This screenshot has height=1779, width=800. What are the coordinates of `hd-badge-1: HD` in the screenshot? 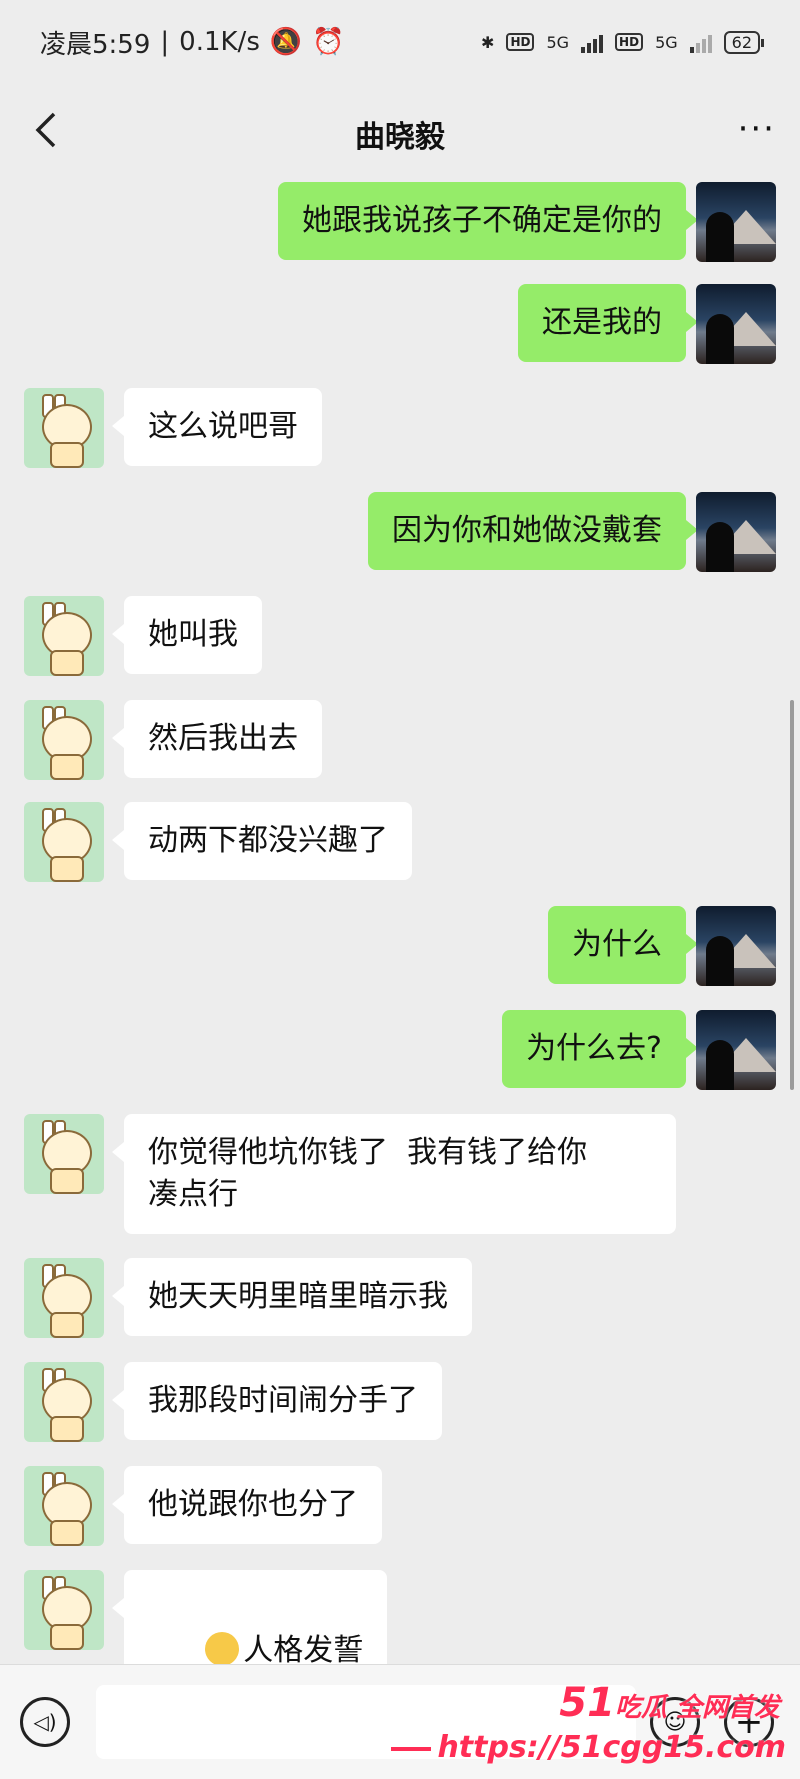 It's located at (520, 42).